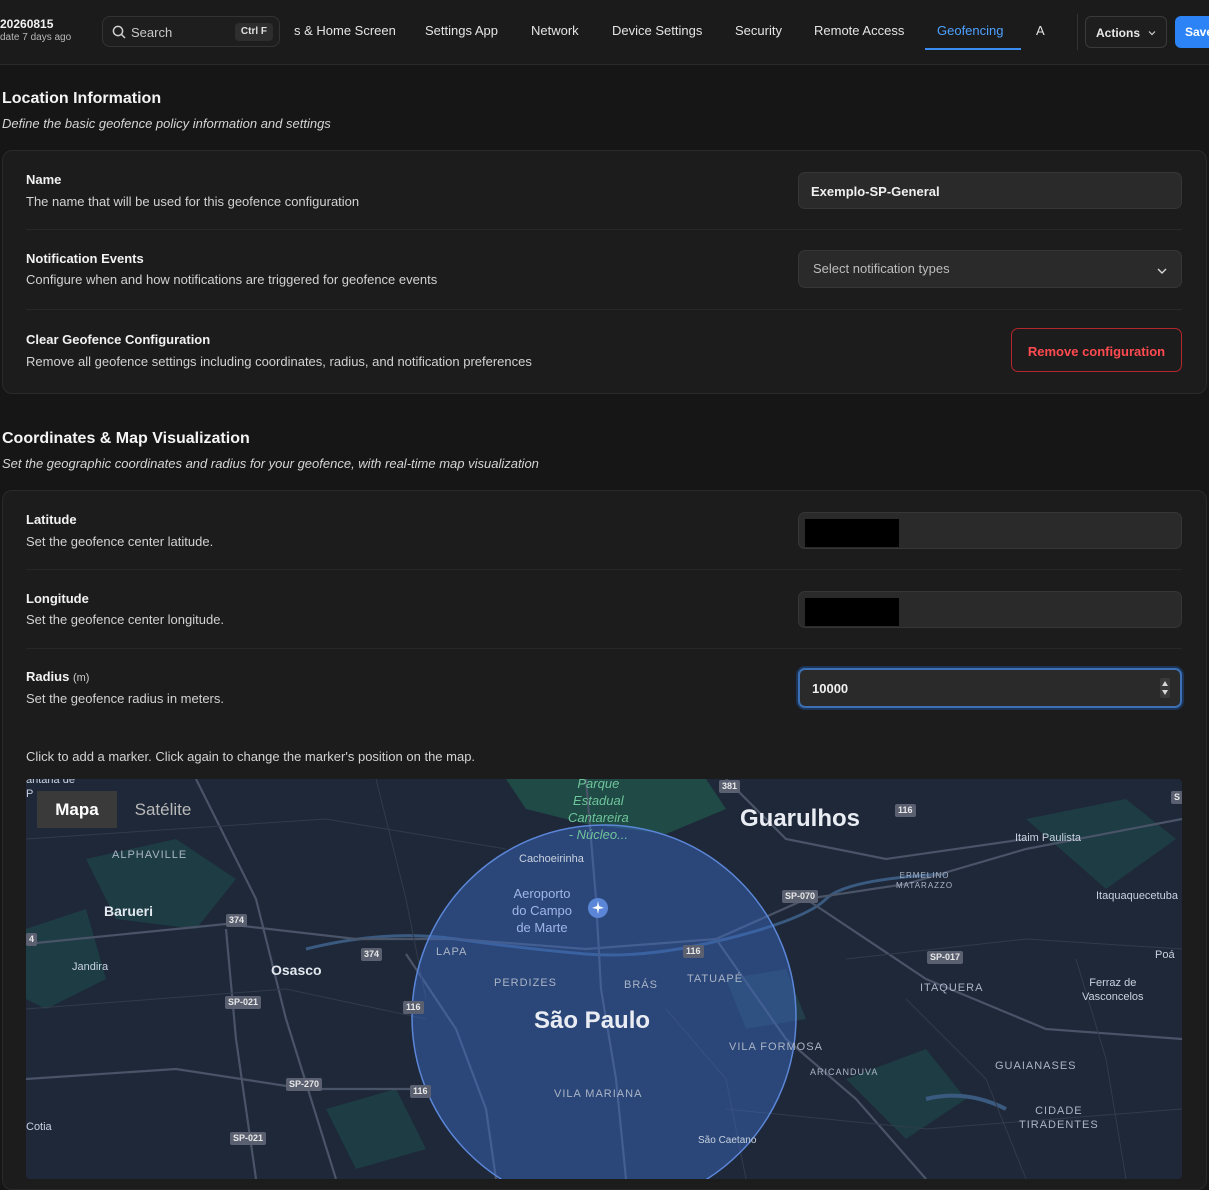 This screenshot has height=1190, width=1209. I want to click on longitude-description: Set the geofence center longitude., so click(125, 619).